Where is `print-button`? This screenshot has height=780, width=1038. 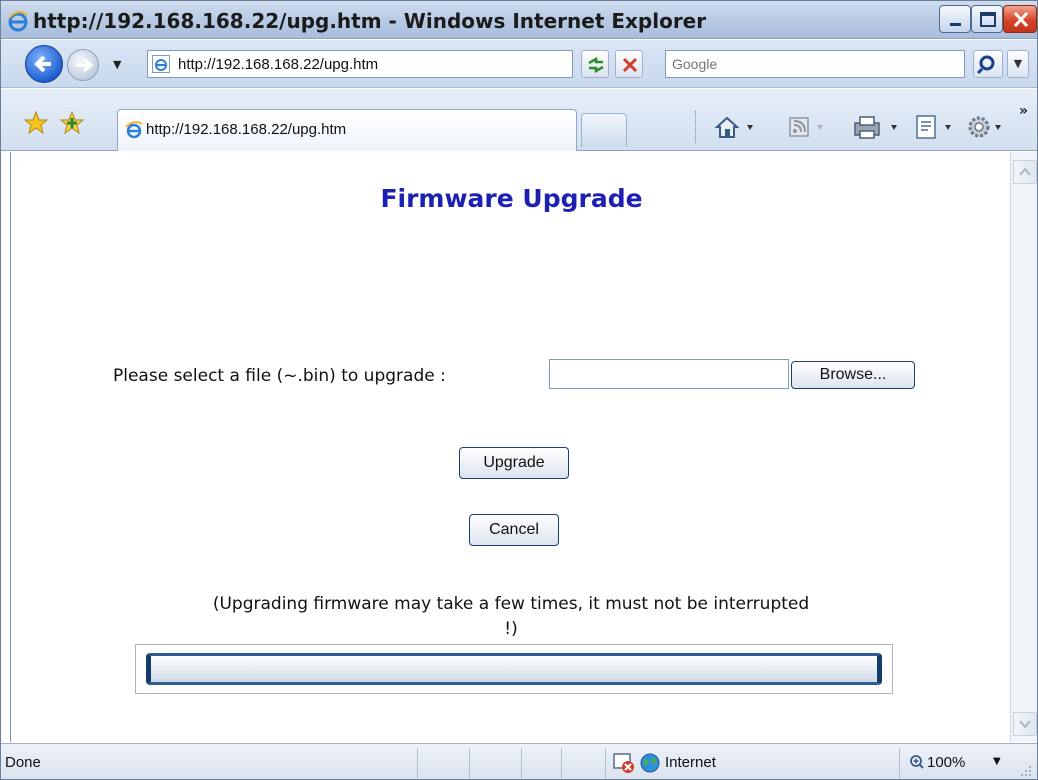 print-button is located at coordinates (879, 127).